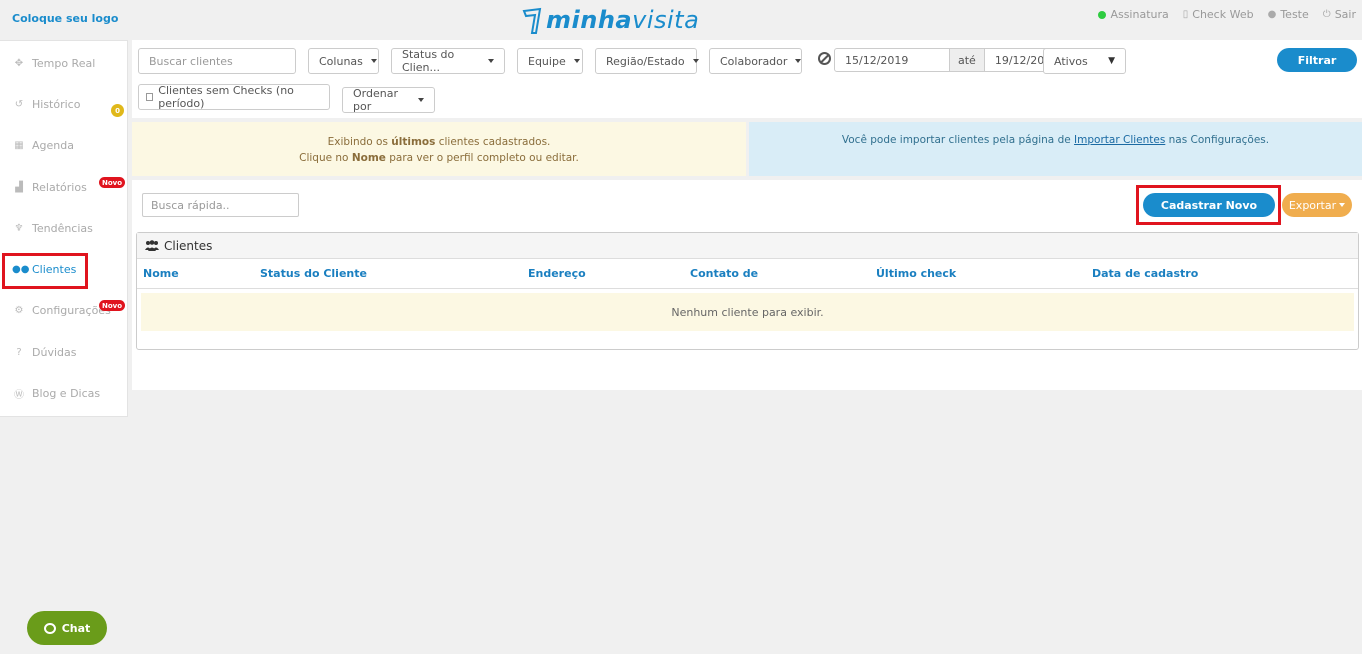 The image size is (1362, 654). I want to click on cadastrar-novo-button: Cadastrar Novo, so click(1209, 205).